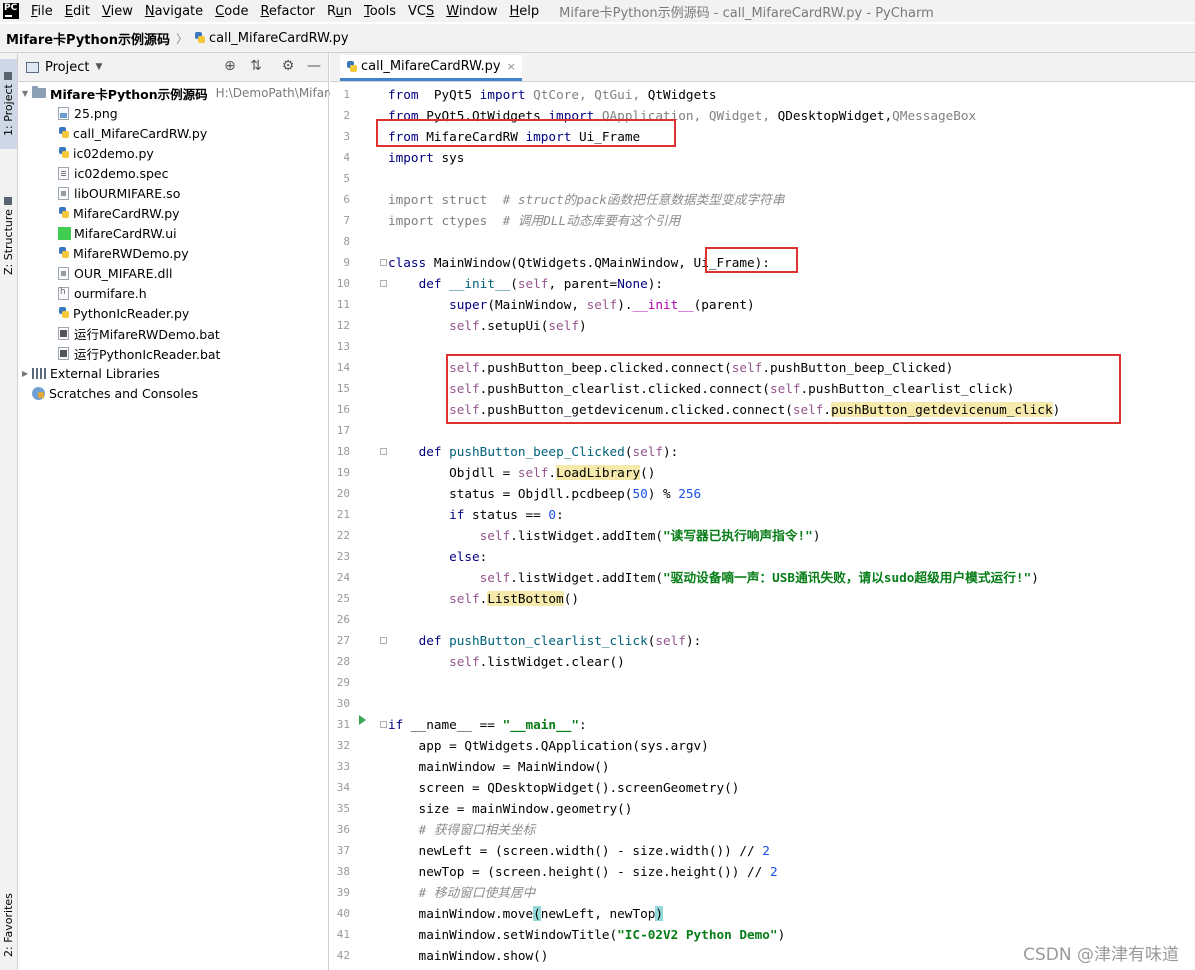 This screenshot has height=970, width=1195. Describe the element at coordinates (9, 511) in the screenshot. I see `left-tool-stripe: 1: Project Z: Structure 2: Favorites` at that location.